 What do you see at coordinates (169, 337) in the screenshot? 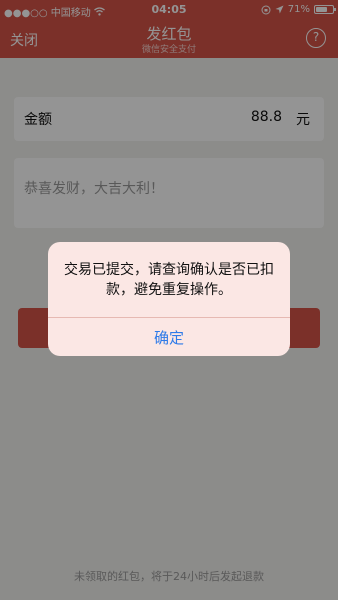
I see `confirm-button: 确定` at bounding box center [169, 337].